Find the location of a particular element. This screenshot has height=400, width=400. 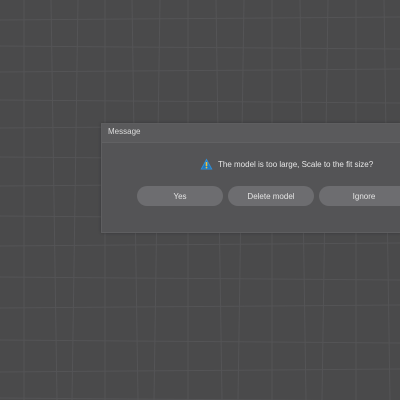

warning-icon is located at coordinates (206, 164).